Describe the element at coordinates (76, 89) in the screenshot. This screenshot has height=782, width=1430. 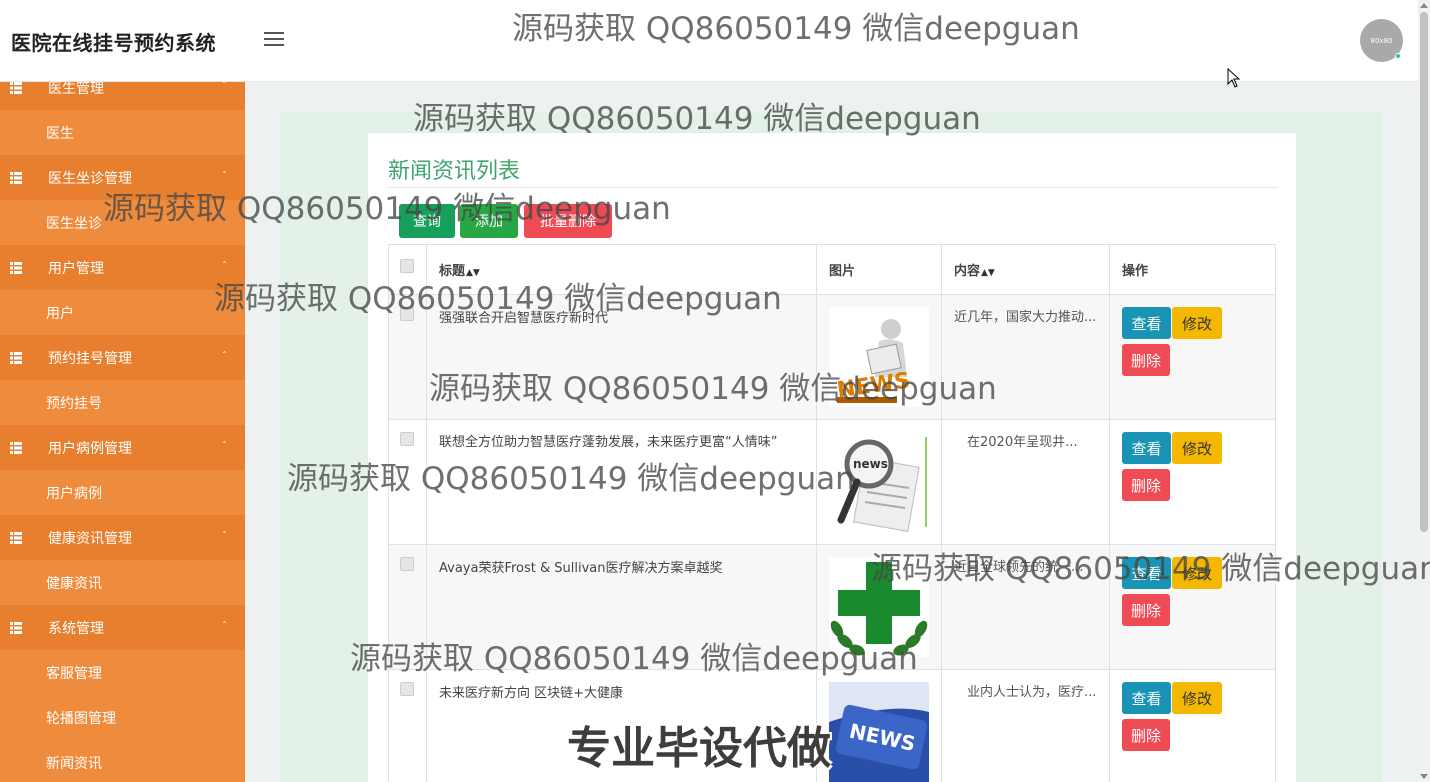
I see `sidebar-group-label: 医生管理` at that location.